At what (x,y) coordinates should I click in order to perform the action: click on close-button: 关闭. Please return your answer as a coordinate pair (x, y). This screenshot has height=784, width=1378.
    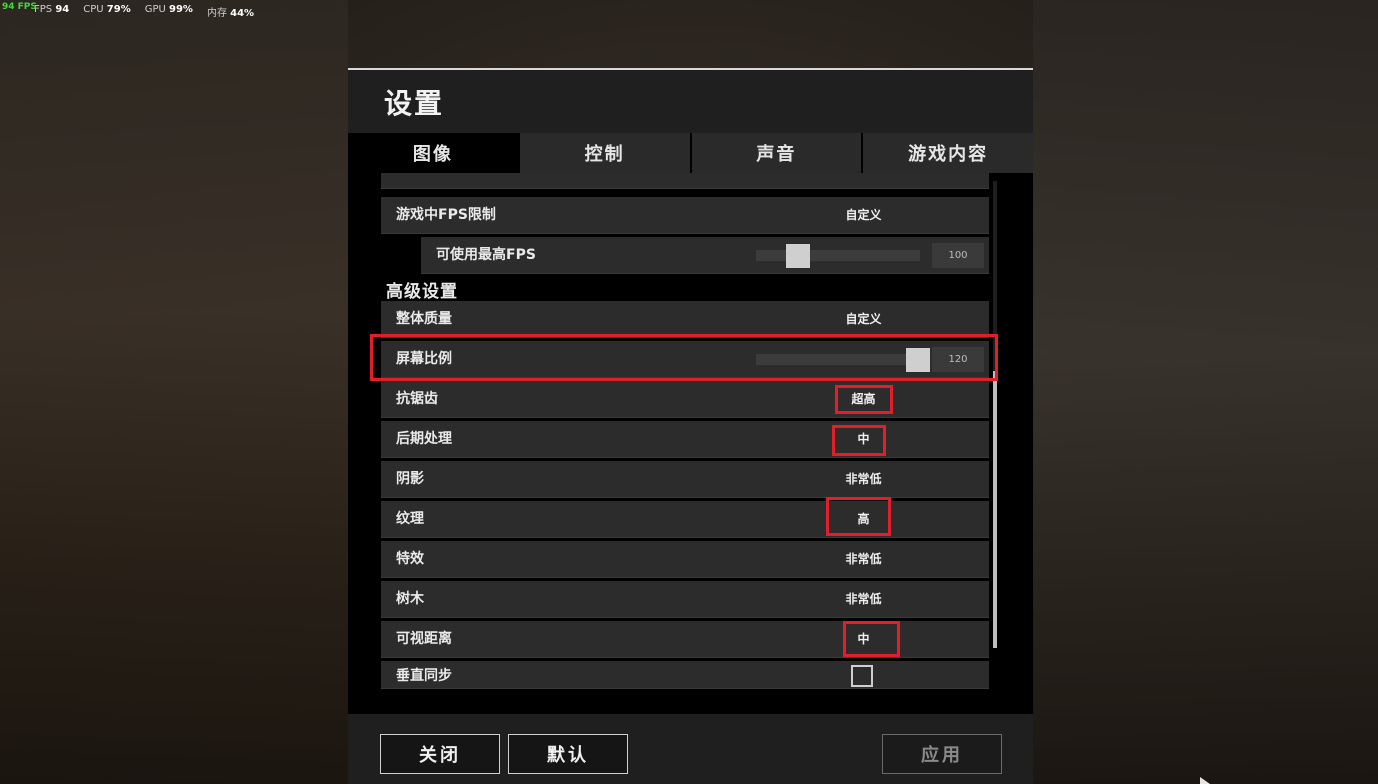
    Looking at the image, I should click on (440, 754).